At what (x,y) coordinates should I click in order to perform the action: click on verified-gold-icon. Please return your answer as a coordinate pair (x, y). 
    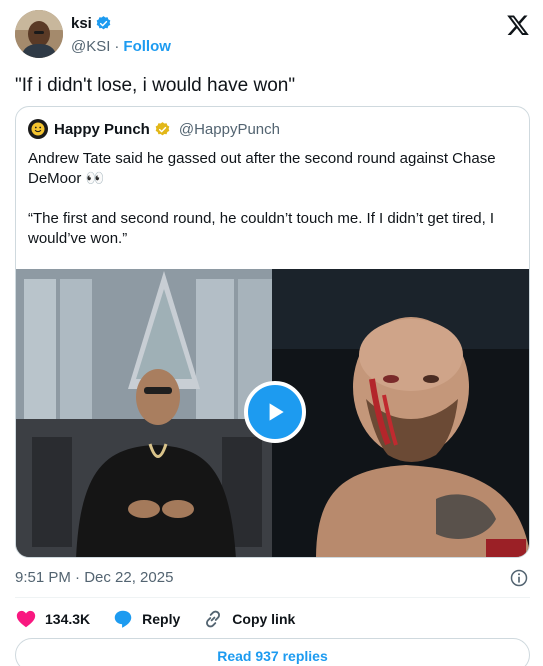
    Looking at the image, I should click on (162, 128).